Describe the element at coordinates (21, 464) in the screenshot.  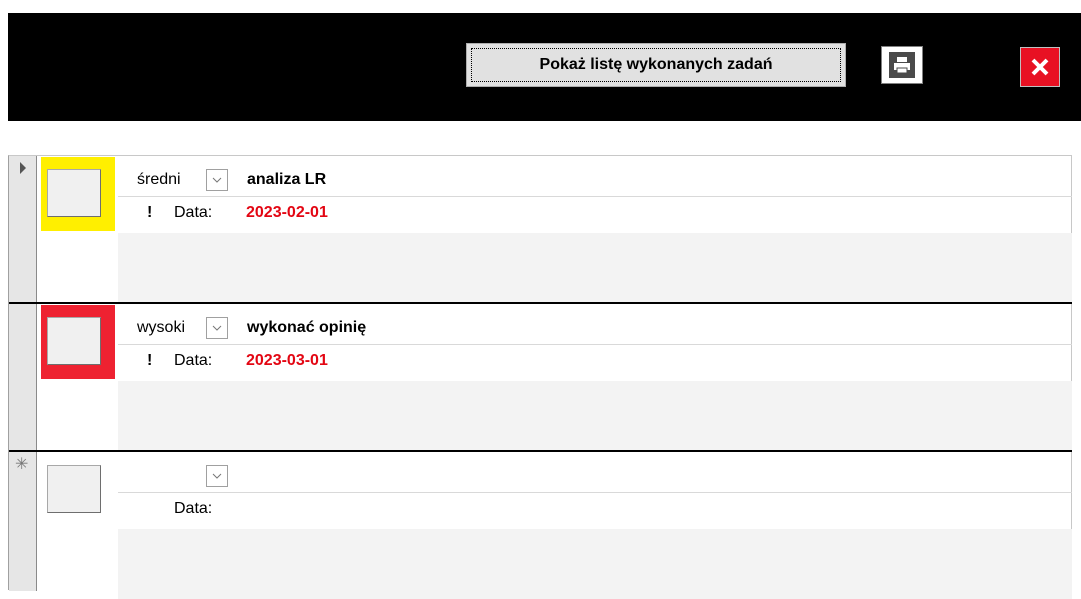
I see `new-record-star-icon: ✳` at that location.